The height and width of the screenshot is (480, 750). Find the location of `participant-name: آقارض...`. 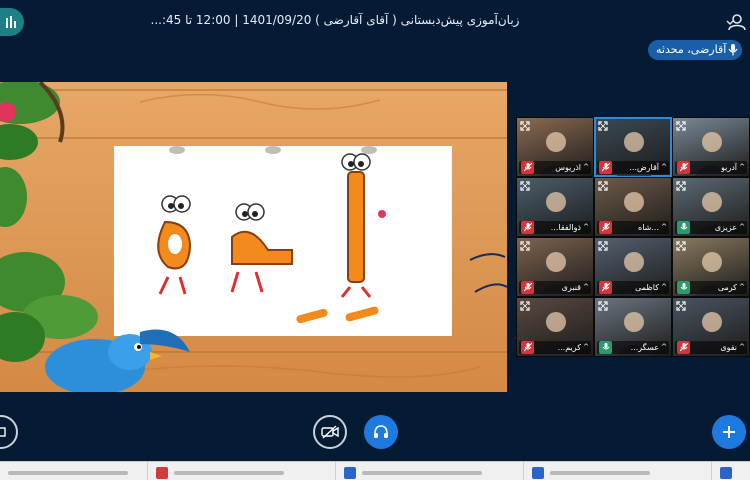

participant-name: آقارض... is located at coordinates (644, 167).